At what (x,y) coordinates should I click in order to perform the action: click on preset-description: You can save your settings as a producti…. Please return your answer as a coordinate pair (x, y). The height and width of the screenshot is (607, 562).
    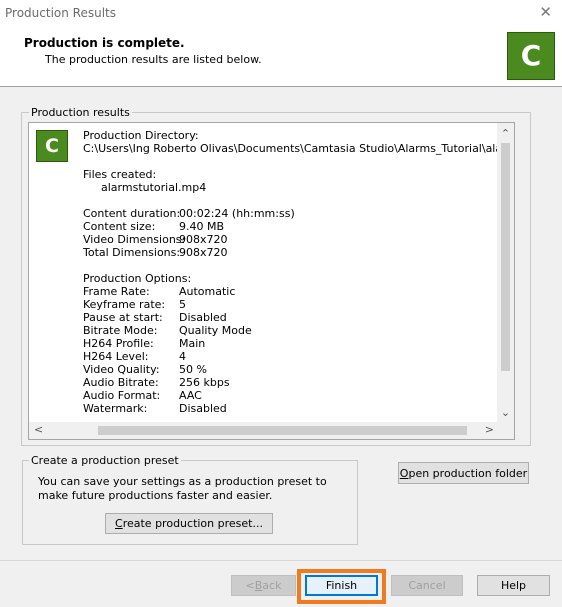
    Looking at the image, I should click on (182, 488).